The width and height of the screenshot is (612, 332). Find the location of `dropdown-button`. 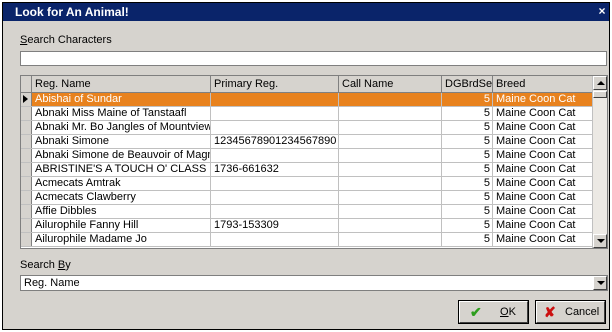

dropdown-button is located at coordinates (600, 283).